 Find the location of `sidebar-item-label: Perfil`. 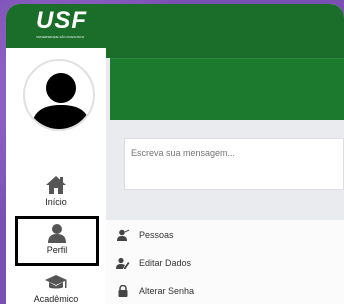

sidebar-item-label: Perfil is located at coordinates (57, 250).